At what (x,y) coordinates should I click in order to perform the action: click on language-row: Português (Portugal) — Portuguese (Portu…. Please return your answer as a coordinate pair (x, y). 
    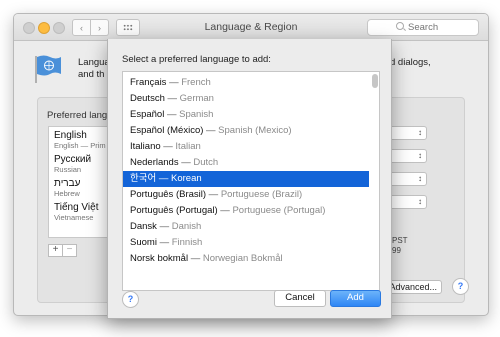
    Looking at the image, I should click on (246, 211).